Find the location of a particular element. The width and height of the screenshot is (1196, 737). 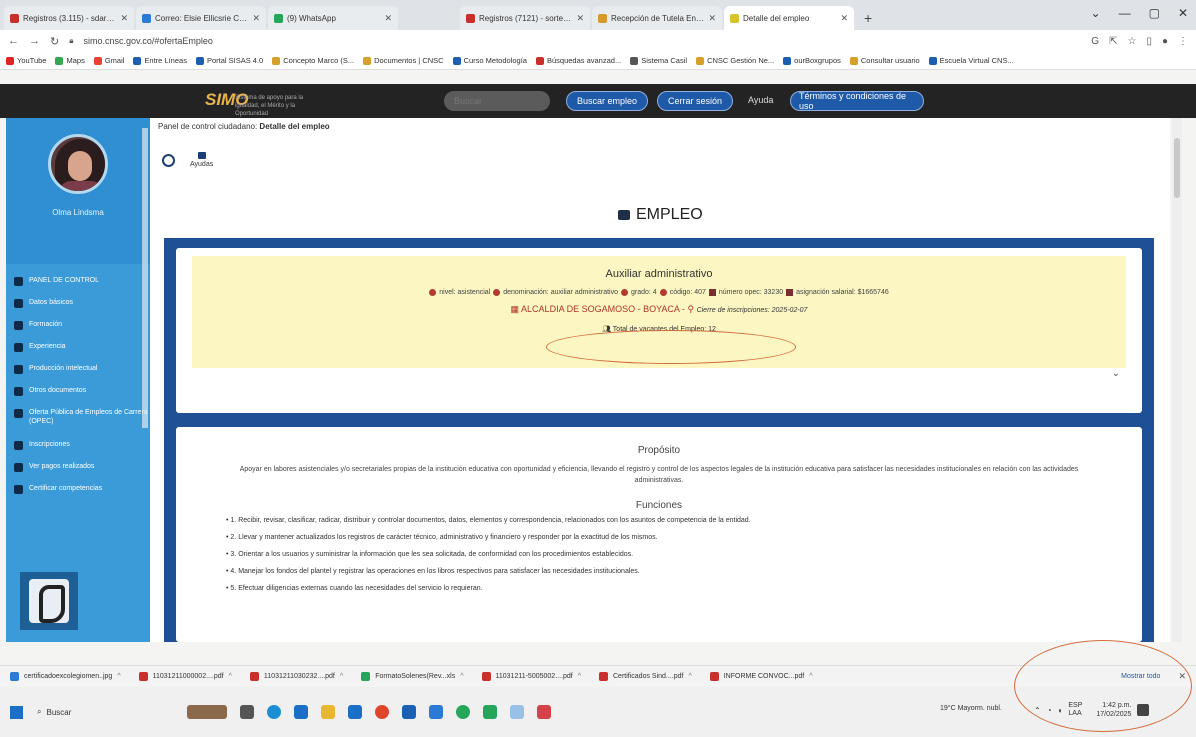

sidebar-item-otros-documentos: Otros documentos is located at coordinates (82, 397).